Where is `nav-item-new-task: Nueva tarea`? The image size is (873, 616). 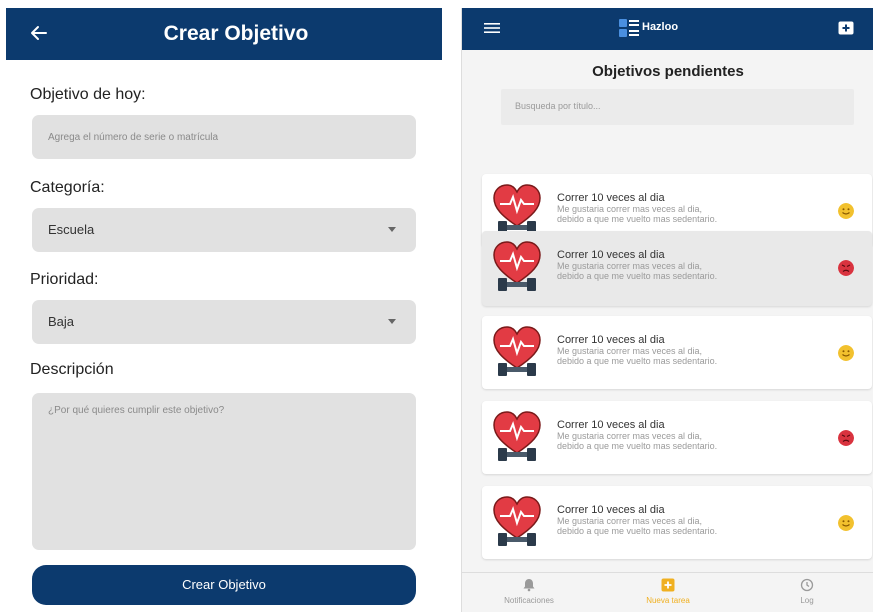
nav-item-new-task: Nueva tarea is located at coordinates (668, 591).